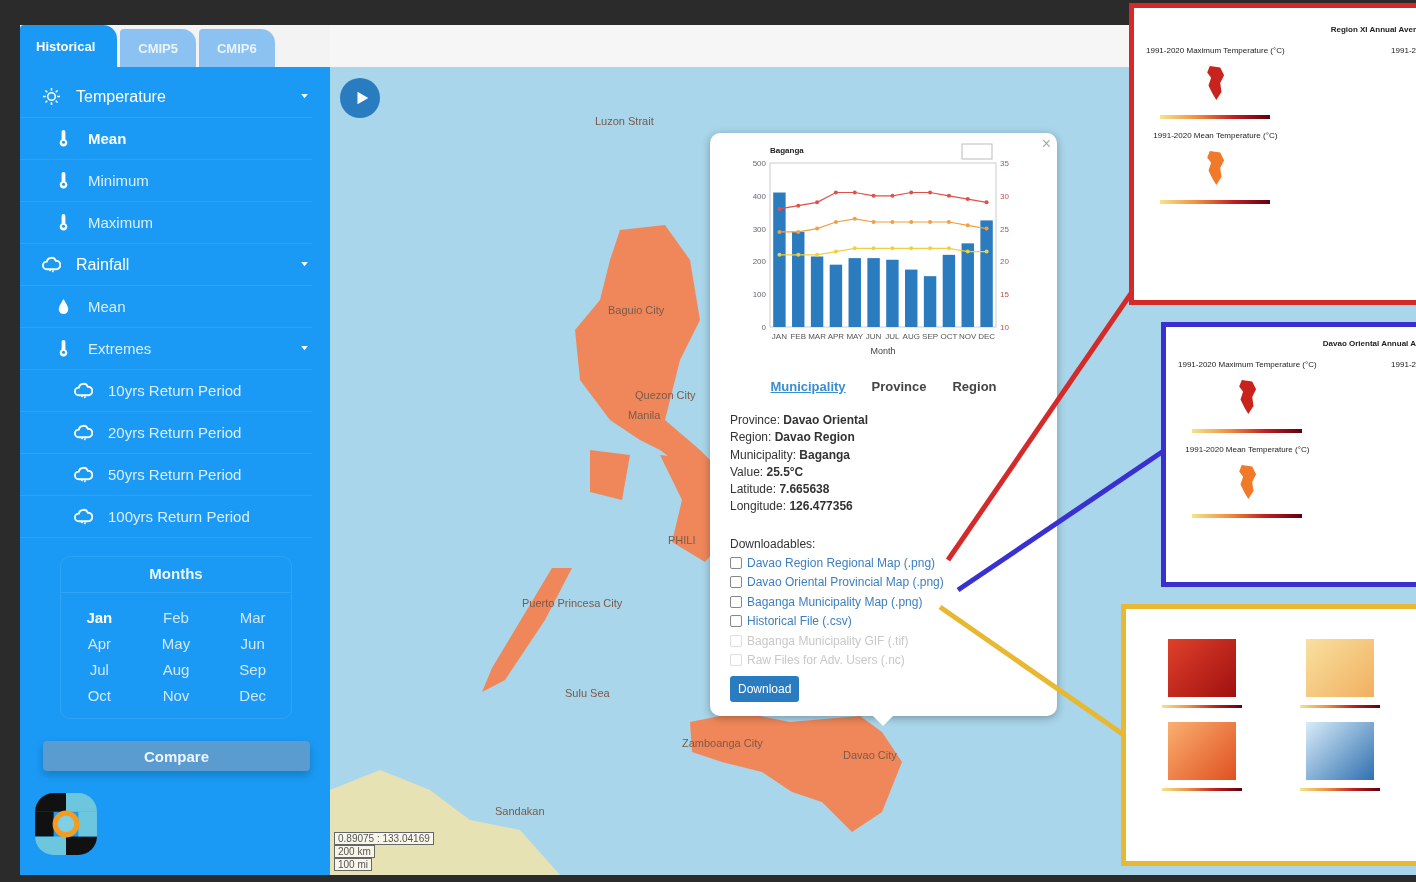  I want to click on axis-tick-label: DEC, so click(987, 336).